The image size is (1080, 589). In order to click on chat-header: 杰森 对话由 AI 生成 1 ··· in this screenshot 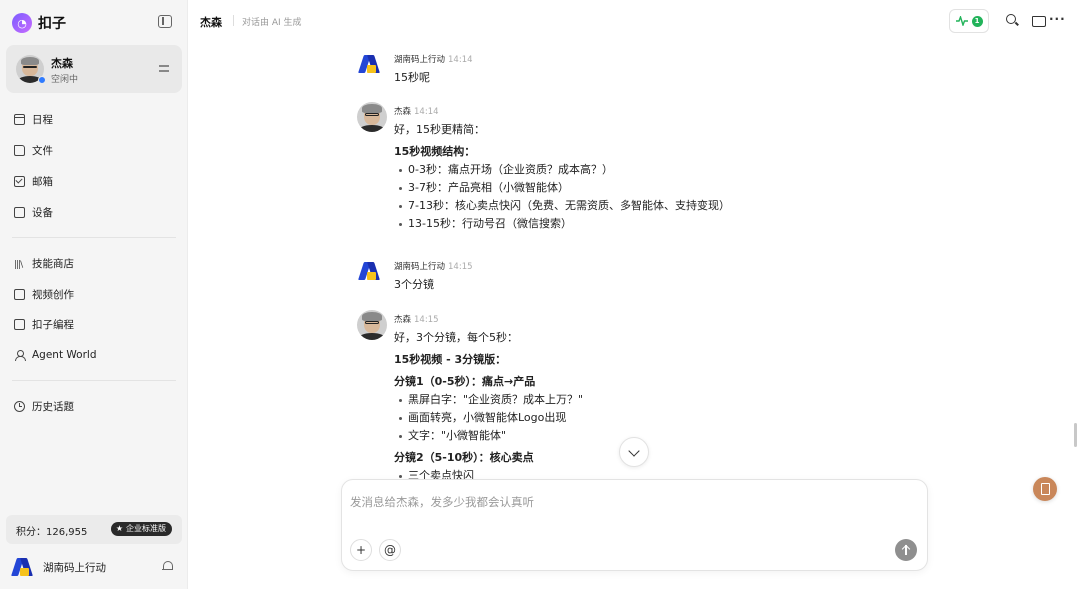, I will do `click(634, 21)`.